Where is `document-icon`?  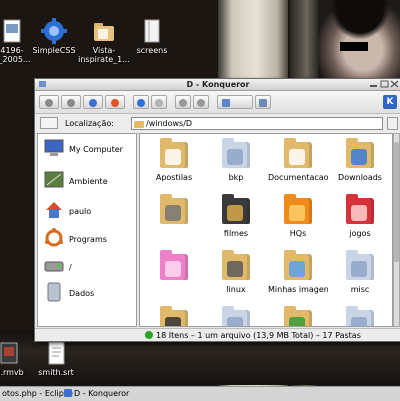
document-icon is located at coordinates (152, 31).